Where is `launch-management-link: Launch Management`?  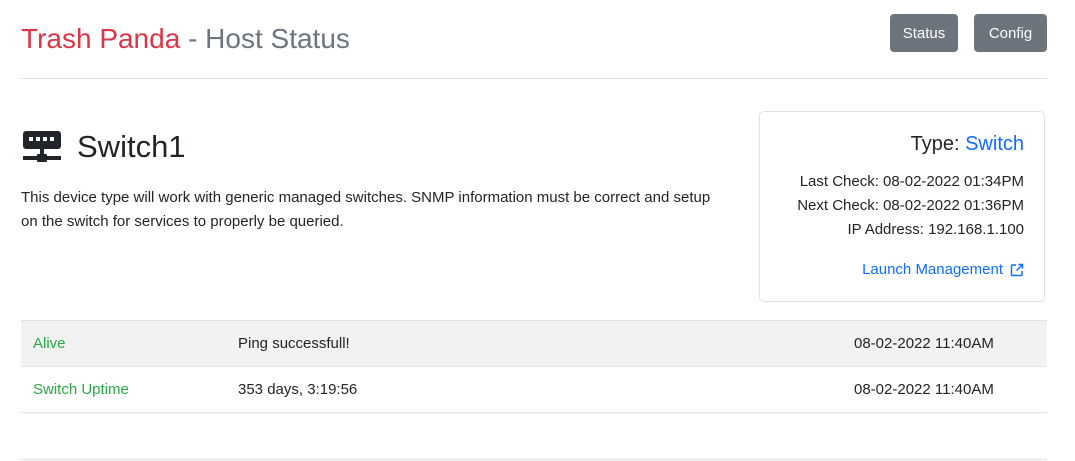 launch-management-link: Launch Management is located at coordinates (943, 269).